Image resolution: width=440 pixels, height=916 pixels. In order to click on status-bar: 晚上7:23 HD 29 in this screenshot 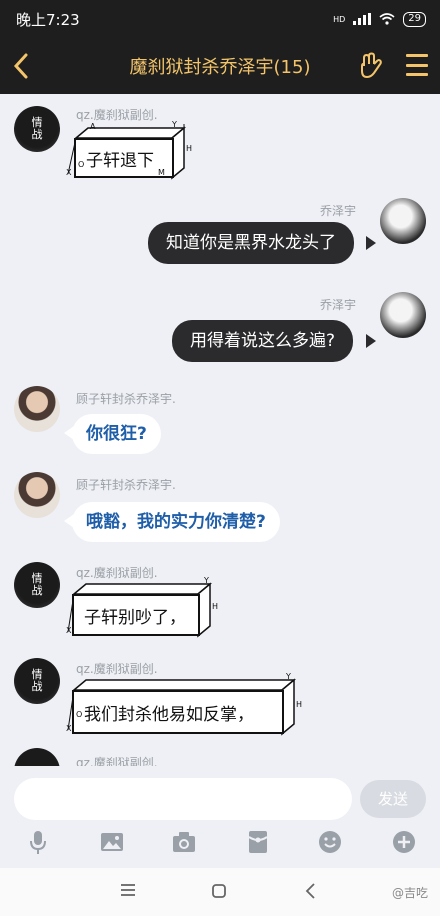, I will do `click(220, 19)`.